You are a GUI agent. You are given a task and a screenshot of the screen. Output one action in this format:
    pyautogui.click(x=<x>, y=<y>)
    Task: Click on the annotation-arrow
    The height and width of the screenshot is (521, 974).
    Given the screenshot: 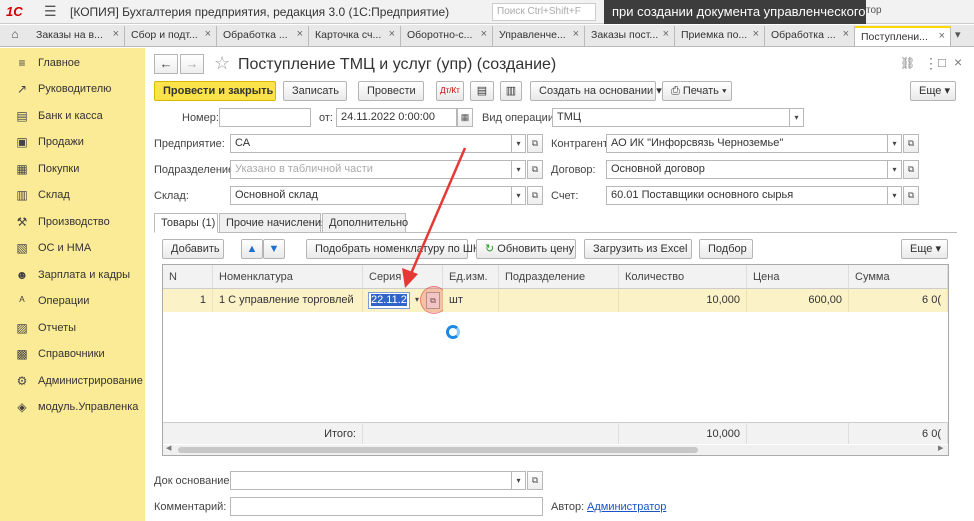 What is the action you would take?
    pyautogui.click(x=434, y=217)
    